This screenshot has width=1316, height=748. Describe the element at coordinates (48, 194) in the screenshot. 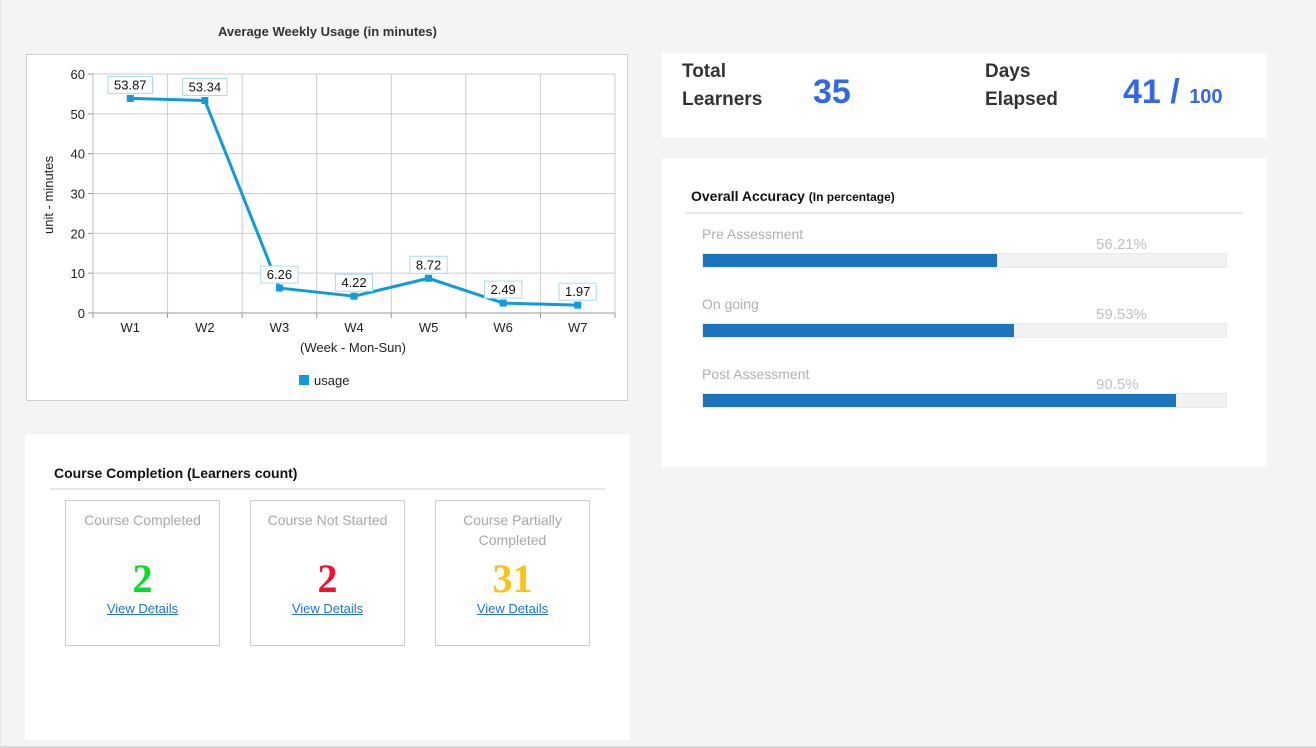

I see `y-axis-title: unit - minutes` at that location.